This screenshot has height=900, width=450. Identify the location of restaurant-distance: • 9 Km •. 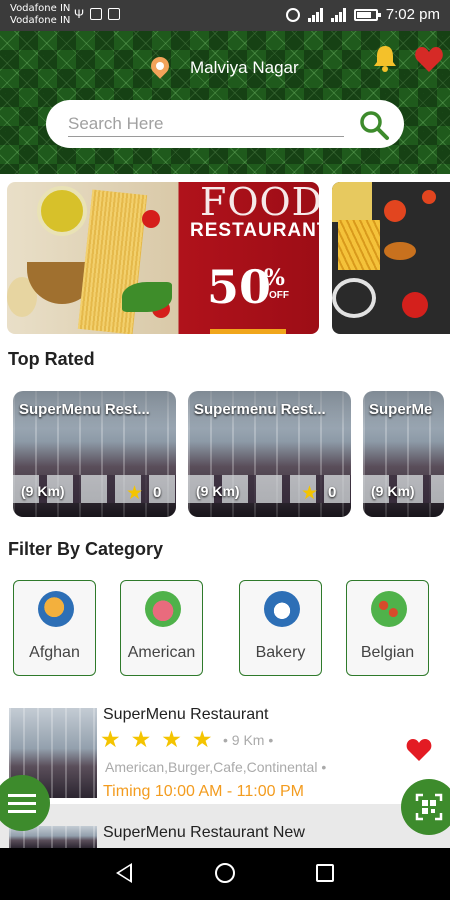
(248, 740).